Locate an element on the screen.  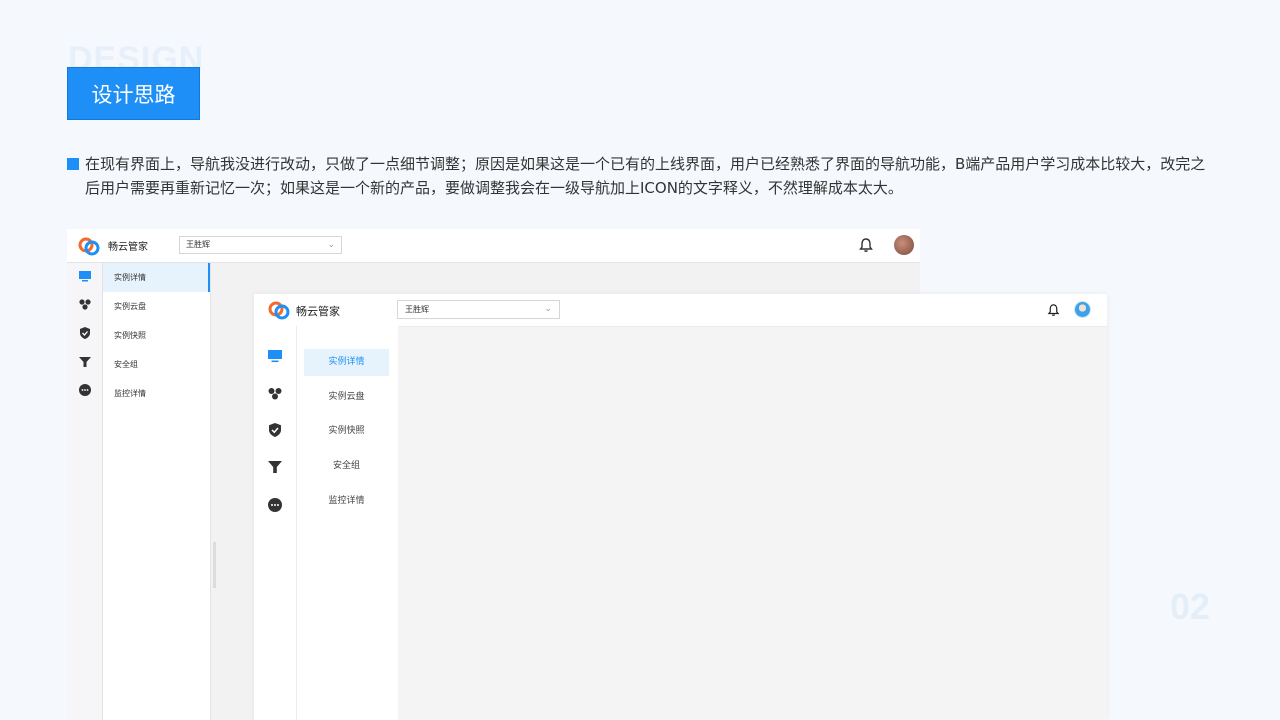
old-header: 畅云管家 王胜辉 ⌄ is located at coordinates (493, 246).